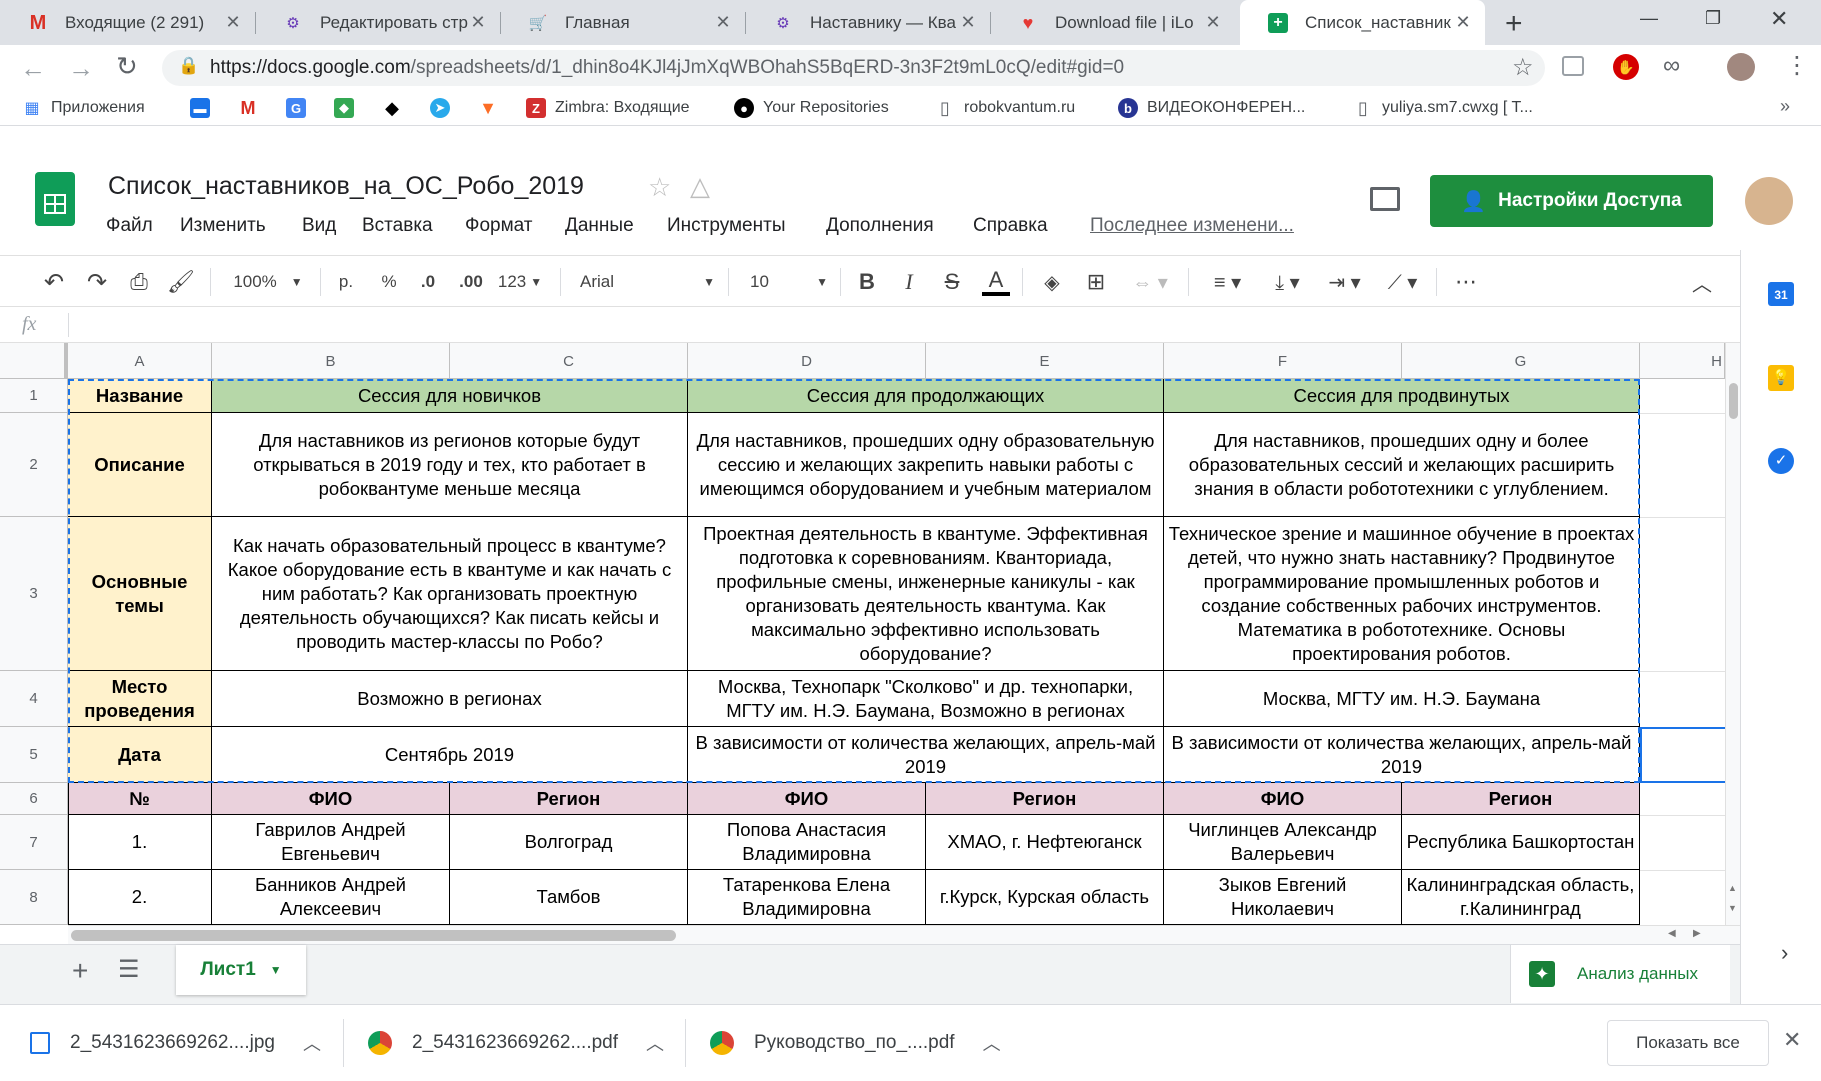 The image size is (1821, 1081). Describe the element at coordinates (807, 842) in the screenshot. I see `cell-fio: Попова Анастасия Владимировна` at that location.